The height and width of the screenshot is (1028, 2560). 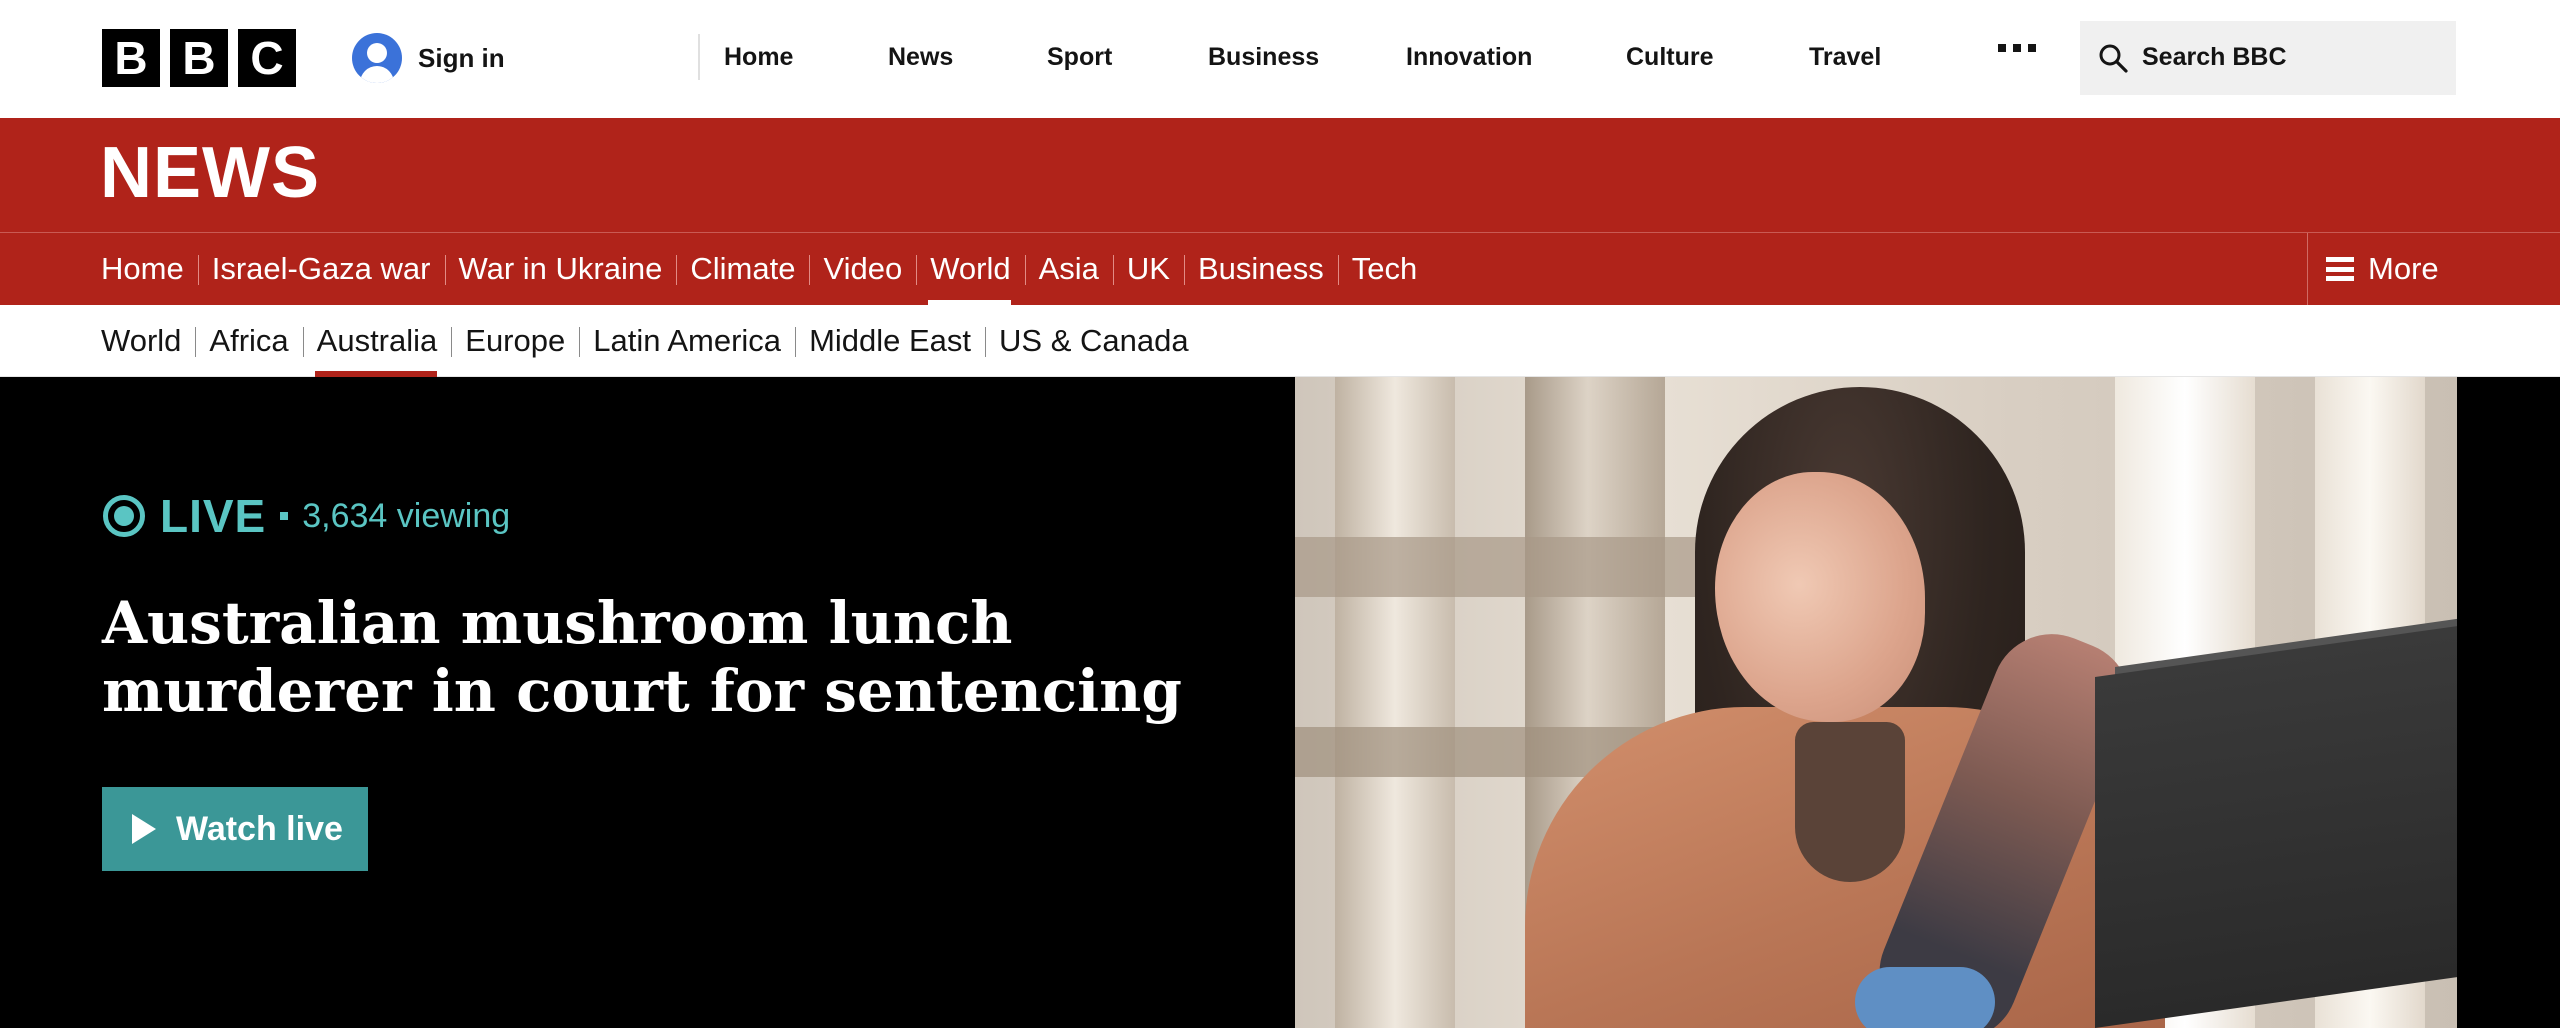 I want to click on live-indicator: LIVE 3,634 viewing, so click(x=306, y=516).